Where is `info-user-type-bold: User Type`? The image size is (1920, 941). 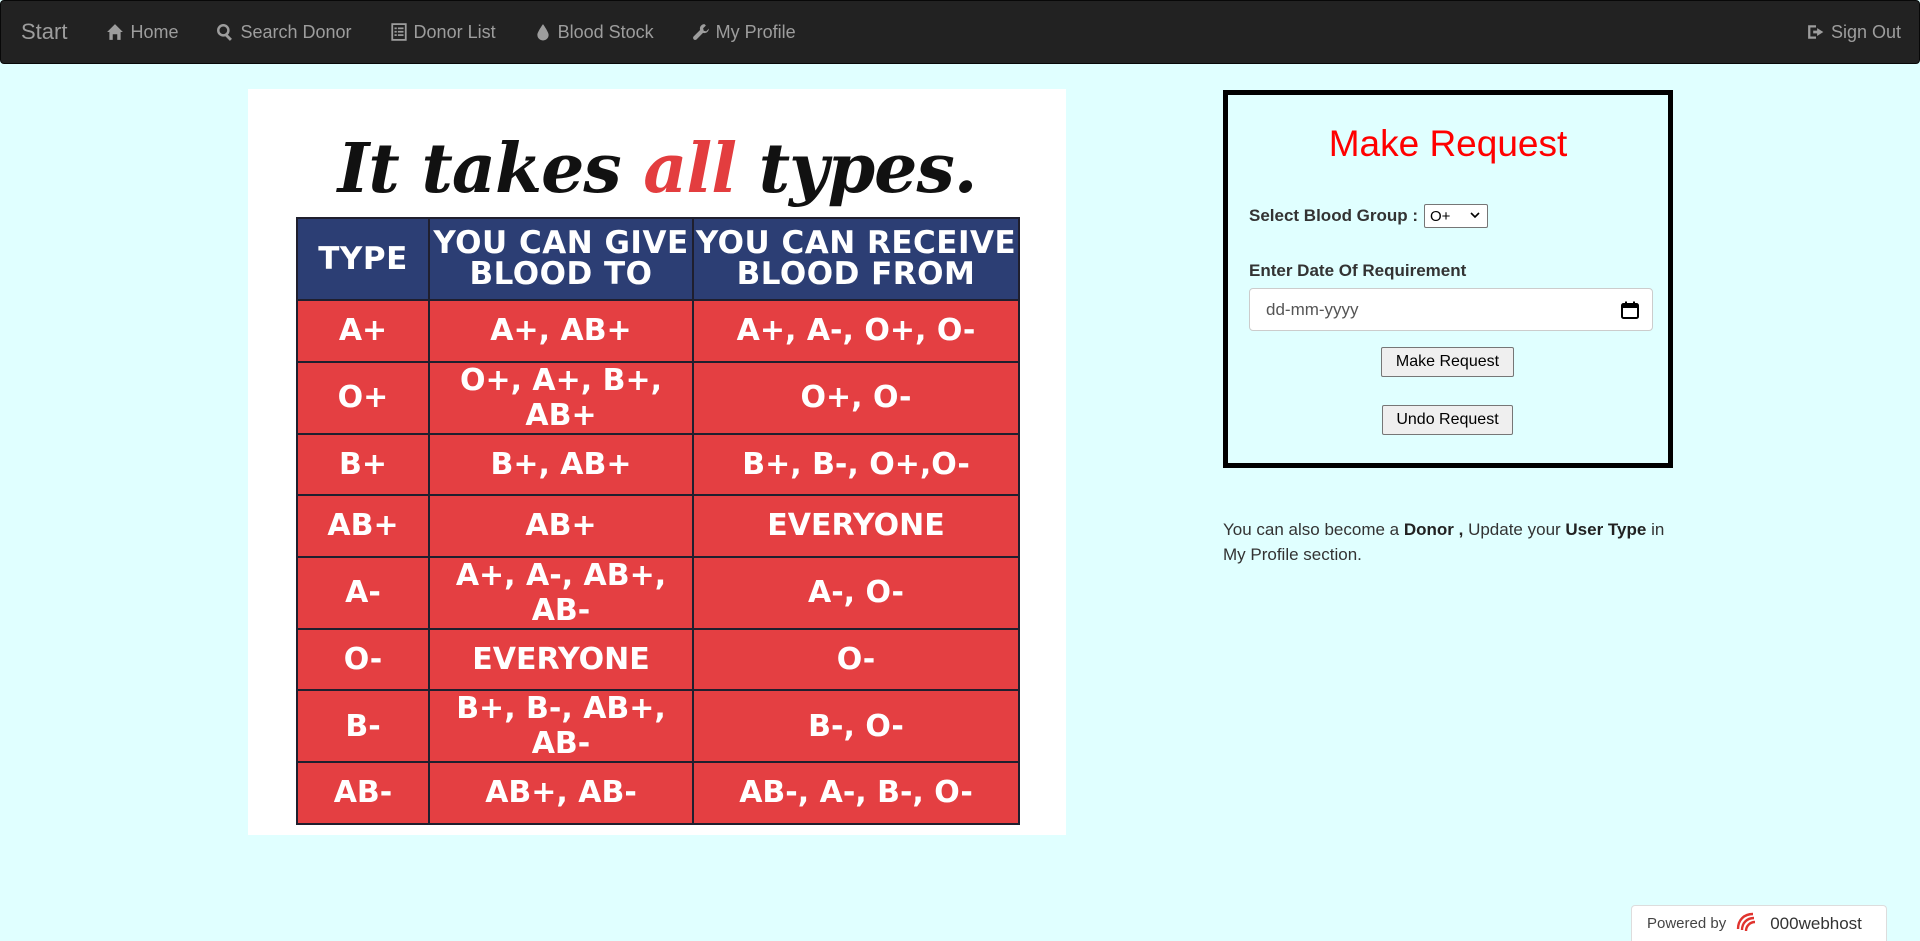 info-user-type-bold: User Type is located at coordinates (1606, 529).